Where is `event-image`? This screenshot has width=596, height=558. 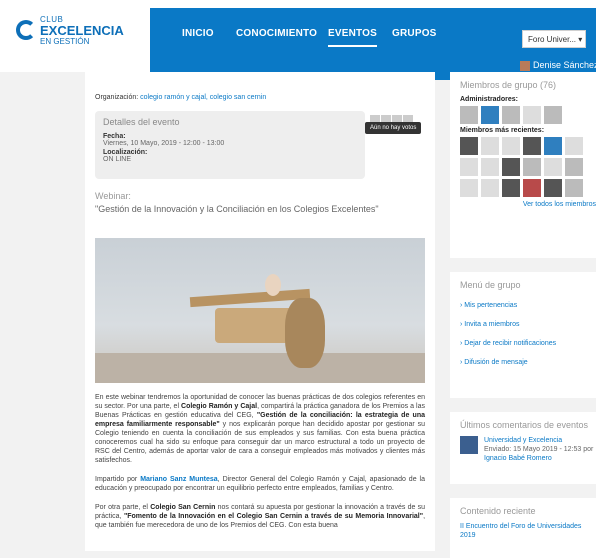
event-image is located at coordinates (260, 310).